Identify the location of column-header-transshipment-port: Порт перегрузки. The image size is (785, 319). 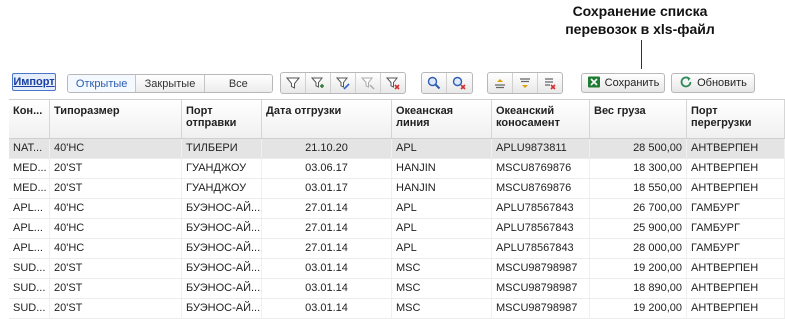
(736, 119).